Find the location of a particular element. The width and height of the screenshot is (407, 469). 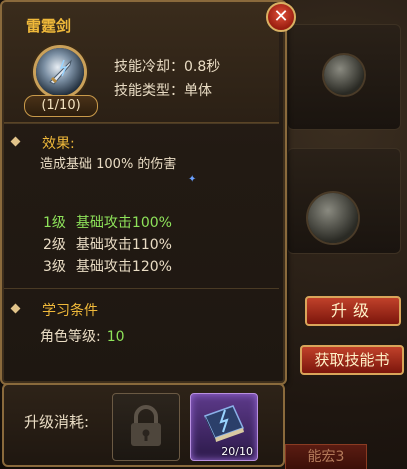

requirement-heading: 学习条件 is located at coordinates (70, 311).